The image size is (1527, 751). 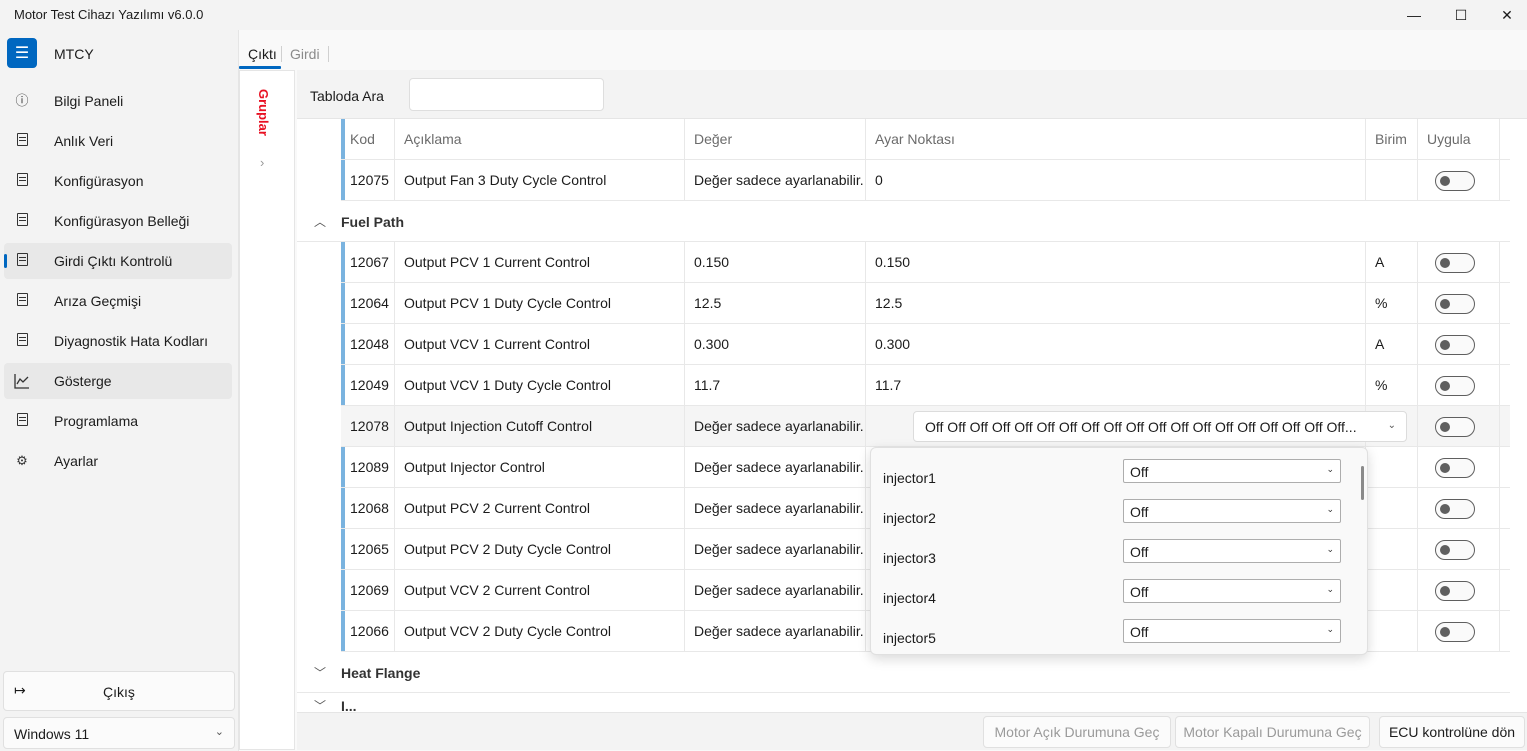 What do you see at coordinates (262, 162) in the screenshot?
I see `chevron-right-icon: ›` at bounding box center [262, 162].